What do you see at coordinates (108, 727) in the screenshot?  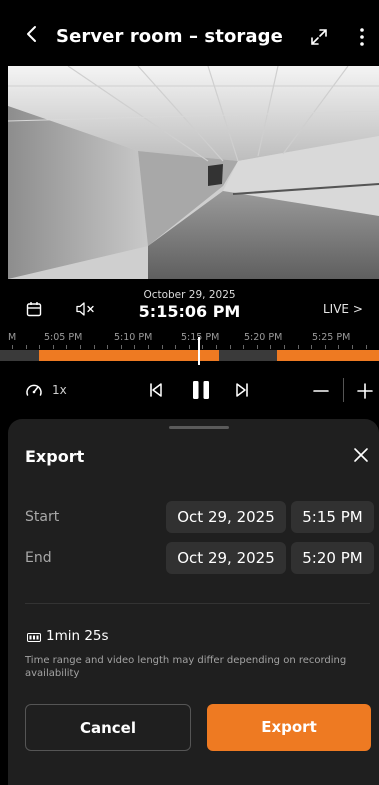 I see `cancel-button: Cancel` at bounding box center [108, 727].